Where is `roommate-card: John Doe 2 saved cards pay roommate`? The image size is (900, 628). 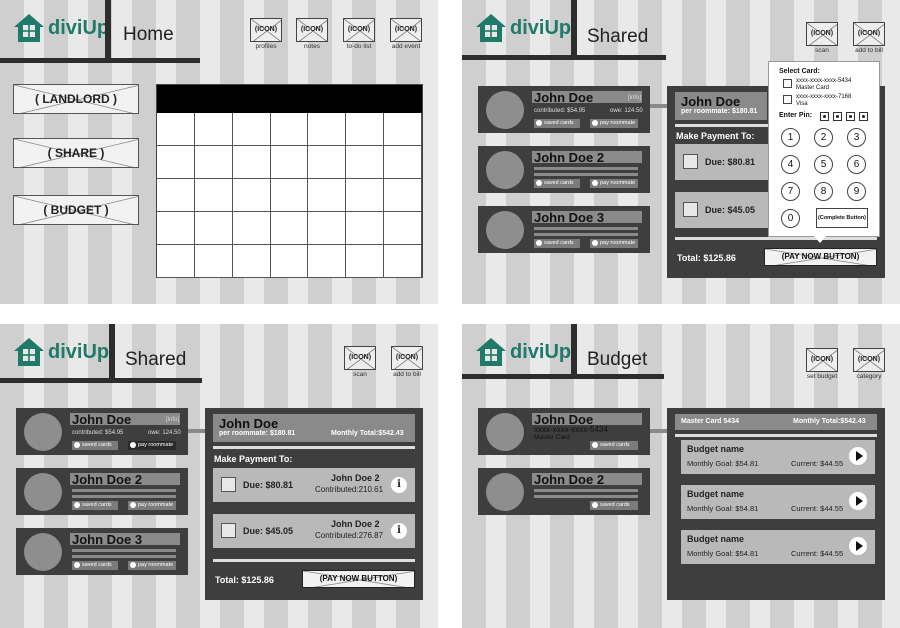 roommate-card: John Doe 2 saved cards pay roommate is located at coordinates (102, 491).